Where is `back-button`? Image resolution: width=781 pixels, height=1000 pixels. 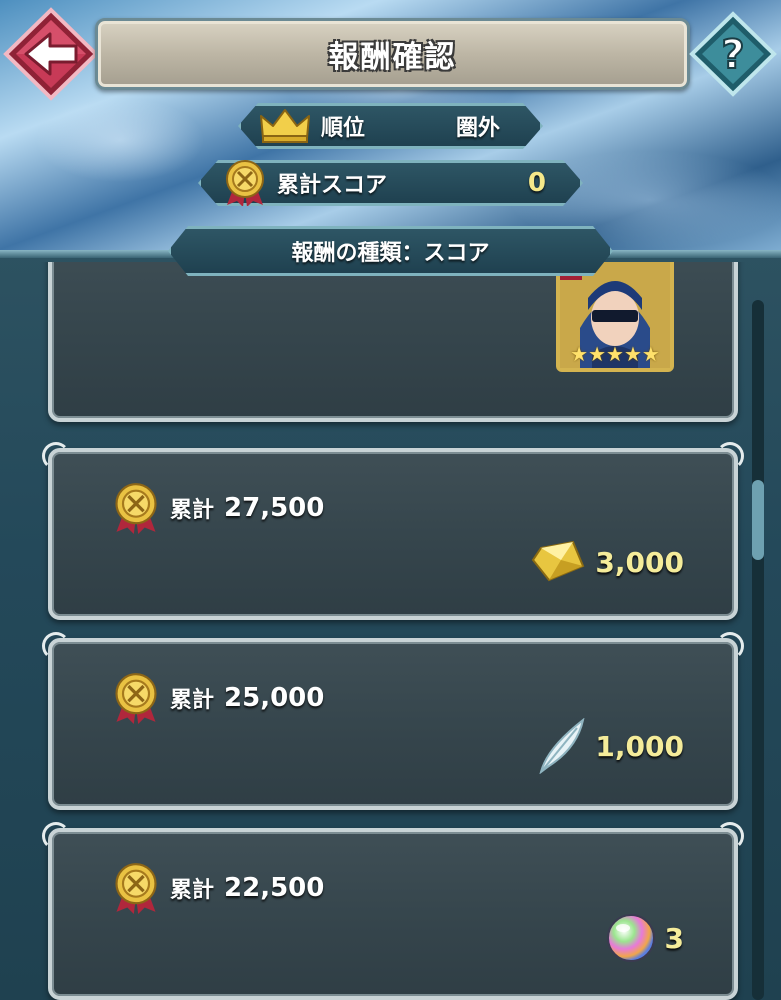
back-button is located at coordinates (51, 54).